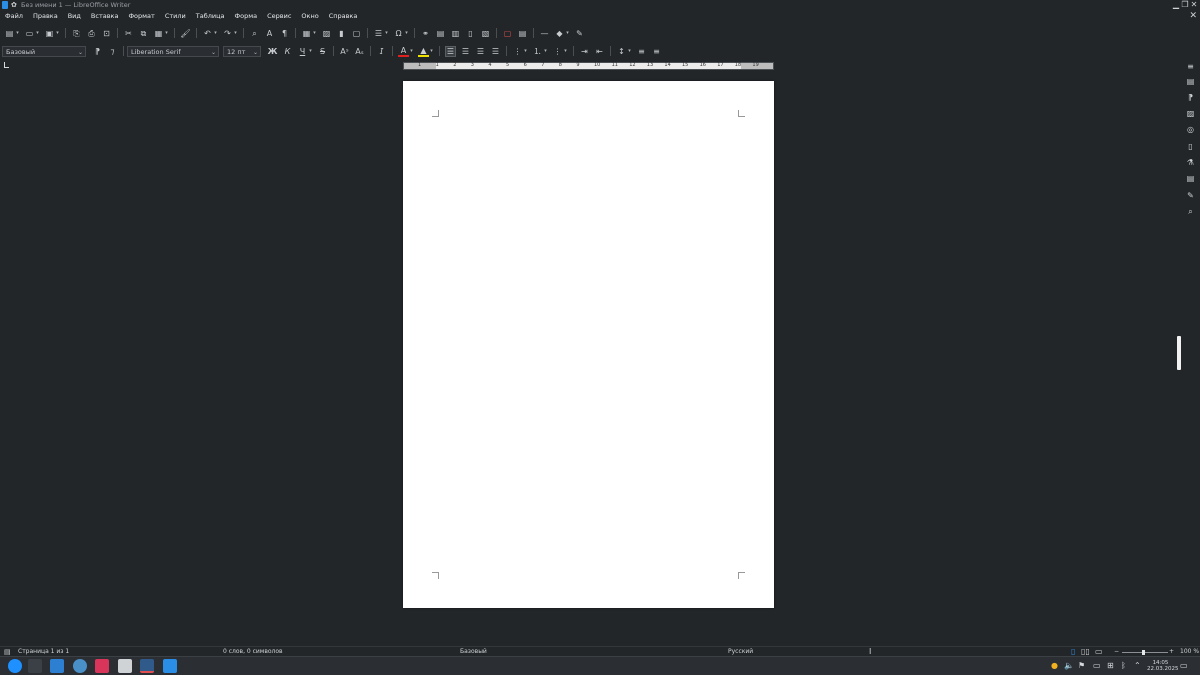 The width and height of the screenshot is (1200, 675). I want to click on bookmark-icon: ▯, so click(470, 33).